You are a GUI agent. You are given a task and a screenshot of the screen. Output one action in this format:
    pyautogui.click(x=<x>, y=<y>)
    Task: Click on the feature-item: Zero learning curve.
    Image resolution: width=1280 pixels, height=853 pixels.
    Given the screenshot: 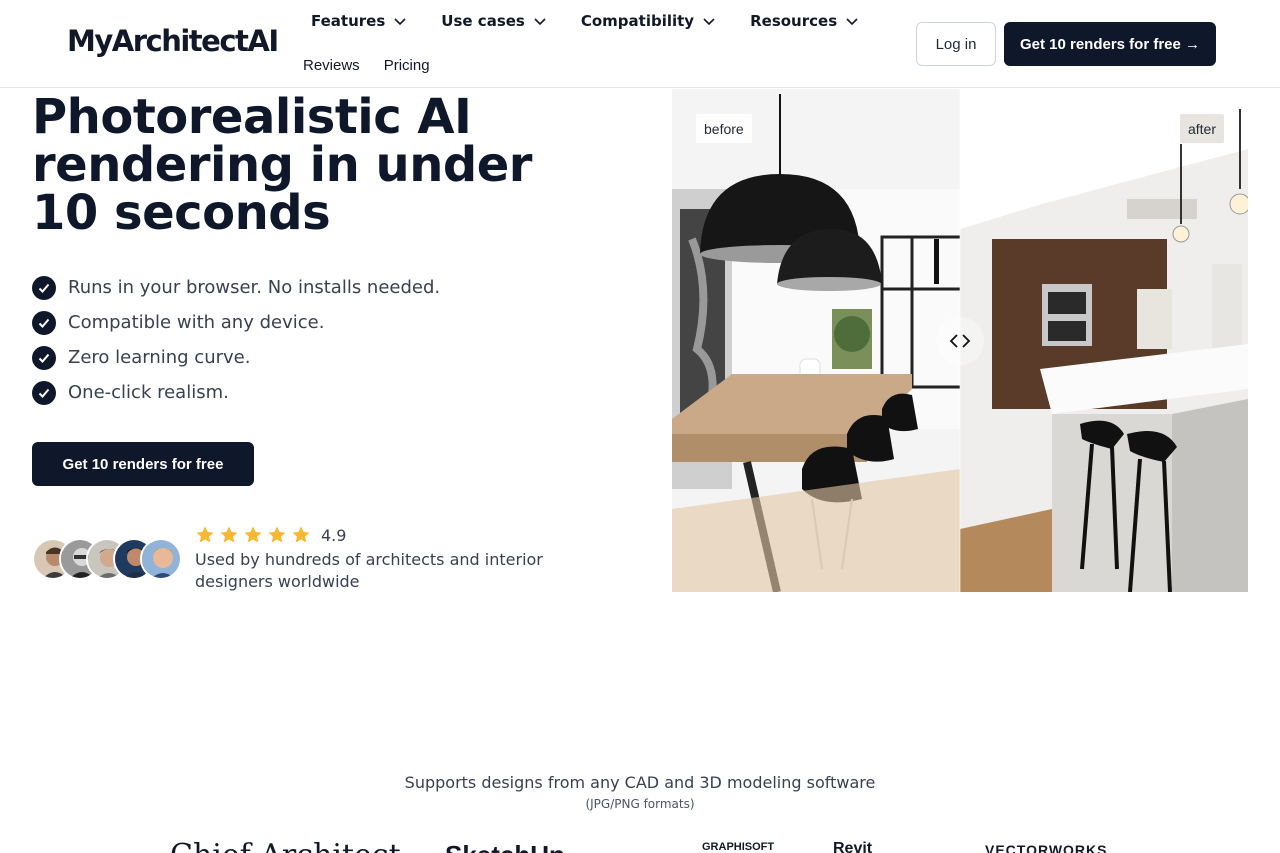 What is the action you would take?
    pyautogui.click(x=236, y=357)
    